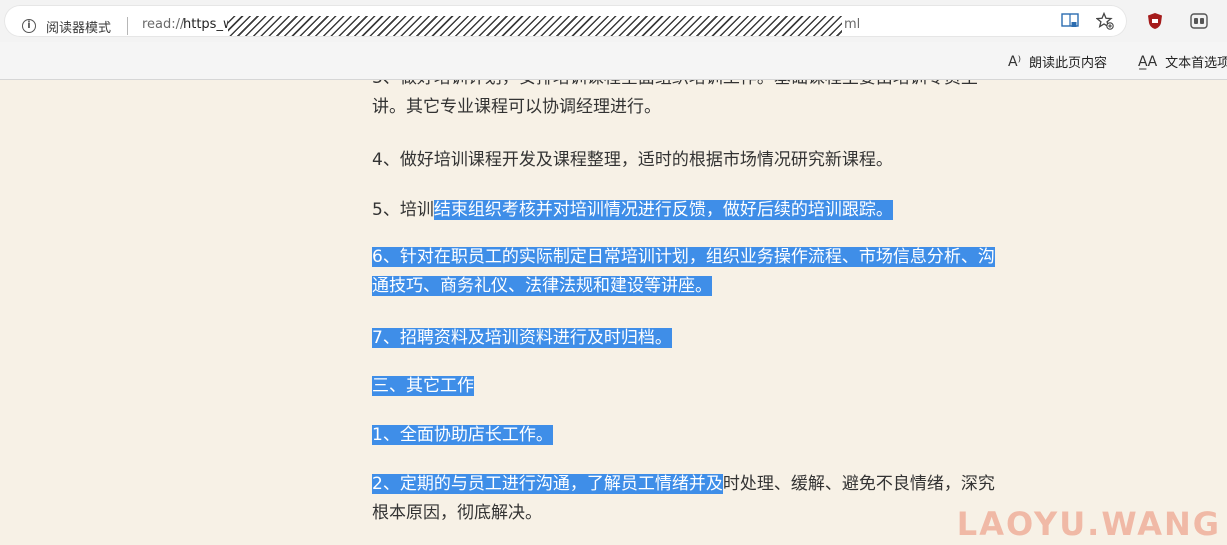  What do you see at coordinates (403, 210) in the screenshot?
I see `item5-plain-text: 5、培训` at bounding box center [403, 210].